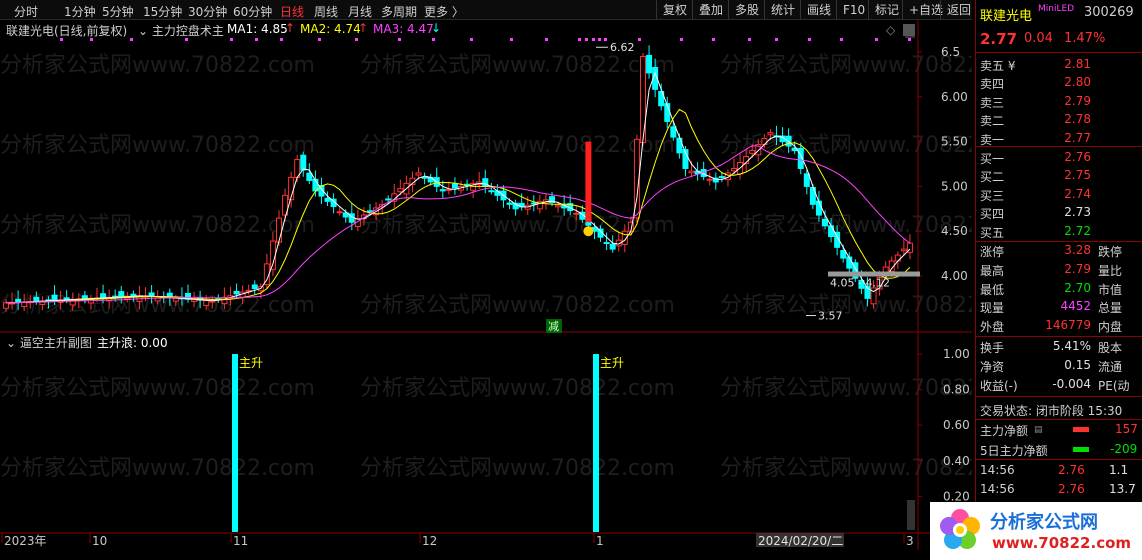  What do you see at coordinates (399, 11) in the screenshot?
I see `tab-multi-period: 多周期` at bounding box center [399, 11].